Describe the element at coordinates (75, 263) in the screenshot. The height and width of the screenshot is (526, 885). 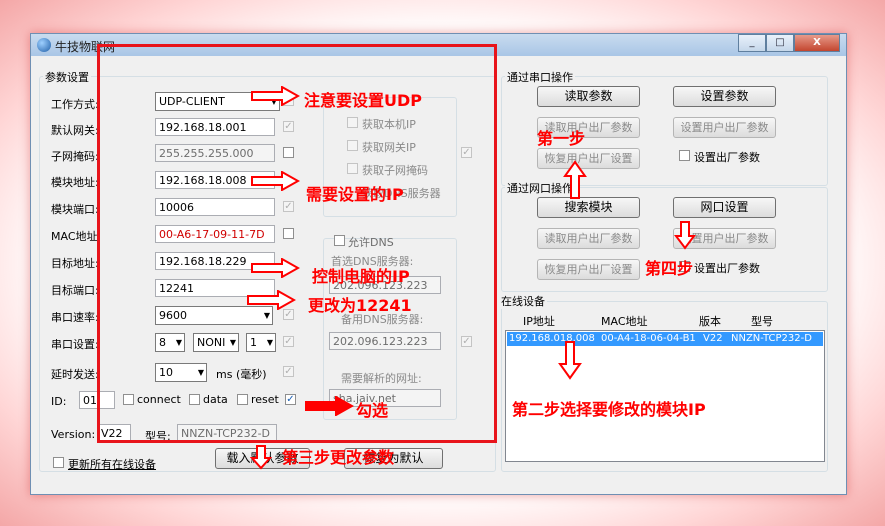
I see `target-addr-label: 目标地址:` at that location.